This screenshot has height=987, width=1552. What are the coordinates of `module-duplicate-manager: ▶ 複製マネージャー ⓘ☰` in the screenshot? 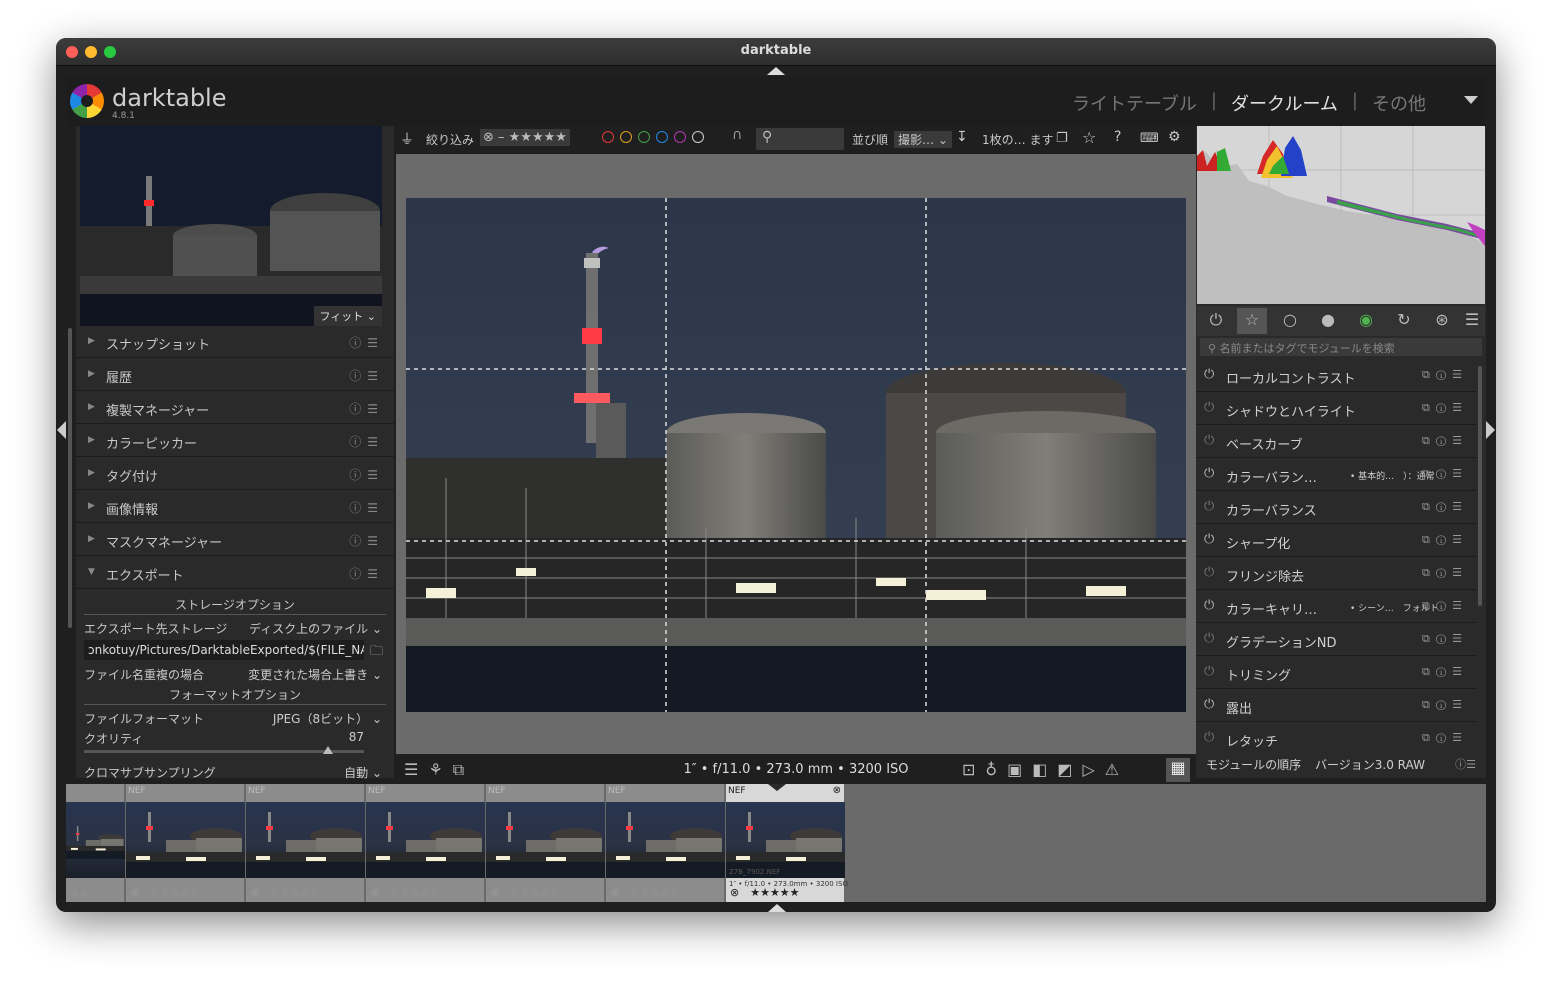 It's located at (235, 408).